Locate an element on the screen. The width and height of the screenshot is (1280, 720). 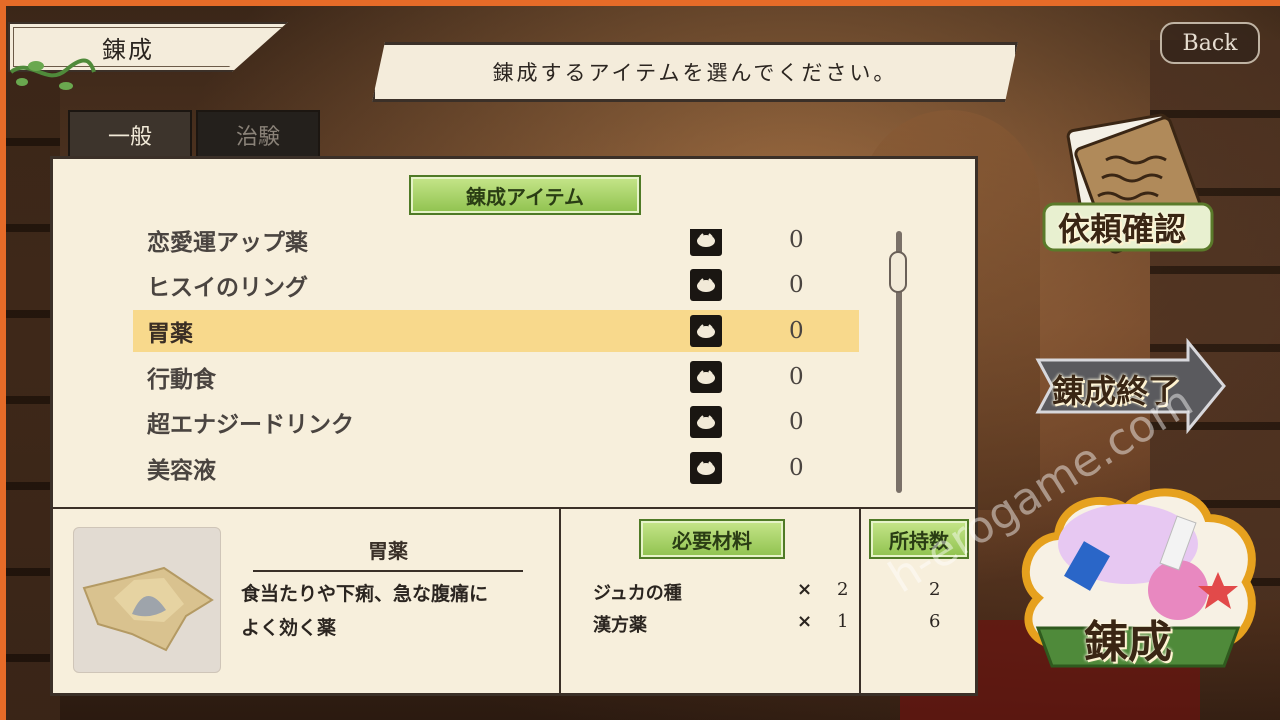
request-confirm-button: 依頼確認 is located at coordinates (1130, 192).